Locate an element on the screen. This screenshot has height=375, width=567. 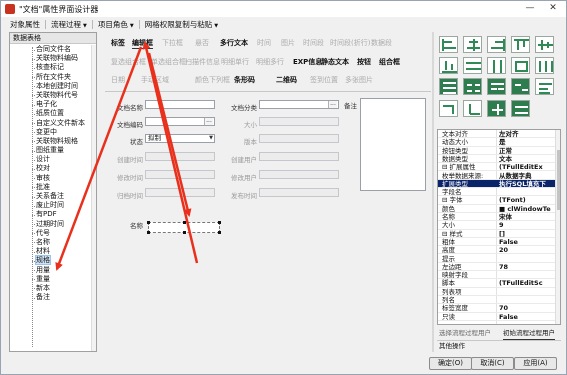
same-size-icon is located at coordinates (520, 65).